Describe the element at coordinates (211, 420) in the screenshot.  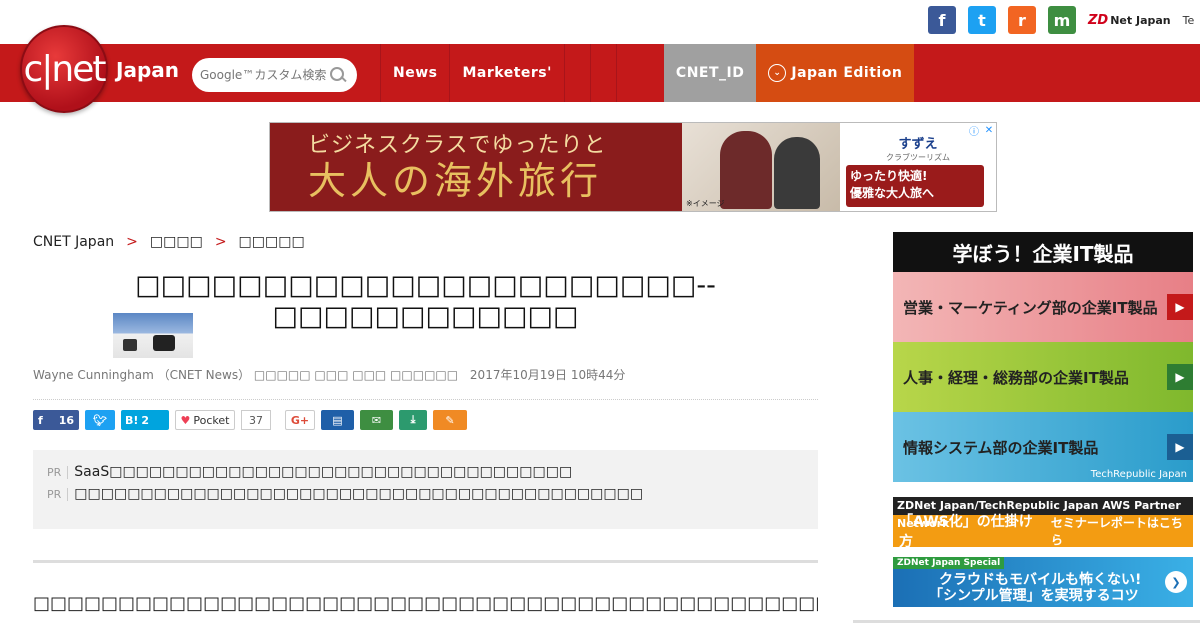
I see `pocket-label: Pocket` at that location.